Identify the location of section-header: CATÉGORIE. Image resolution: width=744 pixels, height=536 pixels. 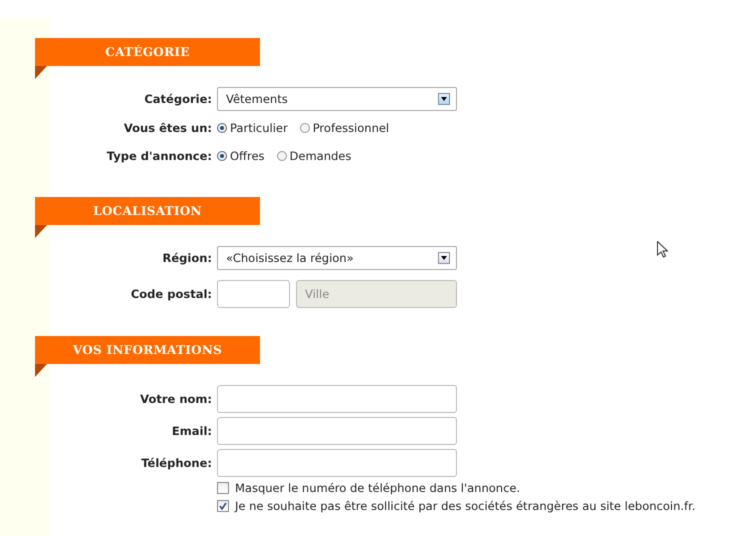
(147, 52).